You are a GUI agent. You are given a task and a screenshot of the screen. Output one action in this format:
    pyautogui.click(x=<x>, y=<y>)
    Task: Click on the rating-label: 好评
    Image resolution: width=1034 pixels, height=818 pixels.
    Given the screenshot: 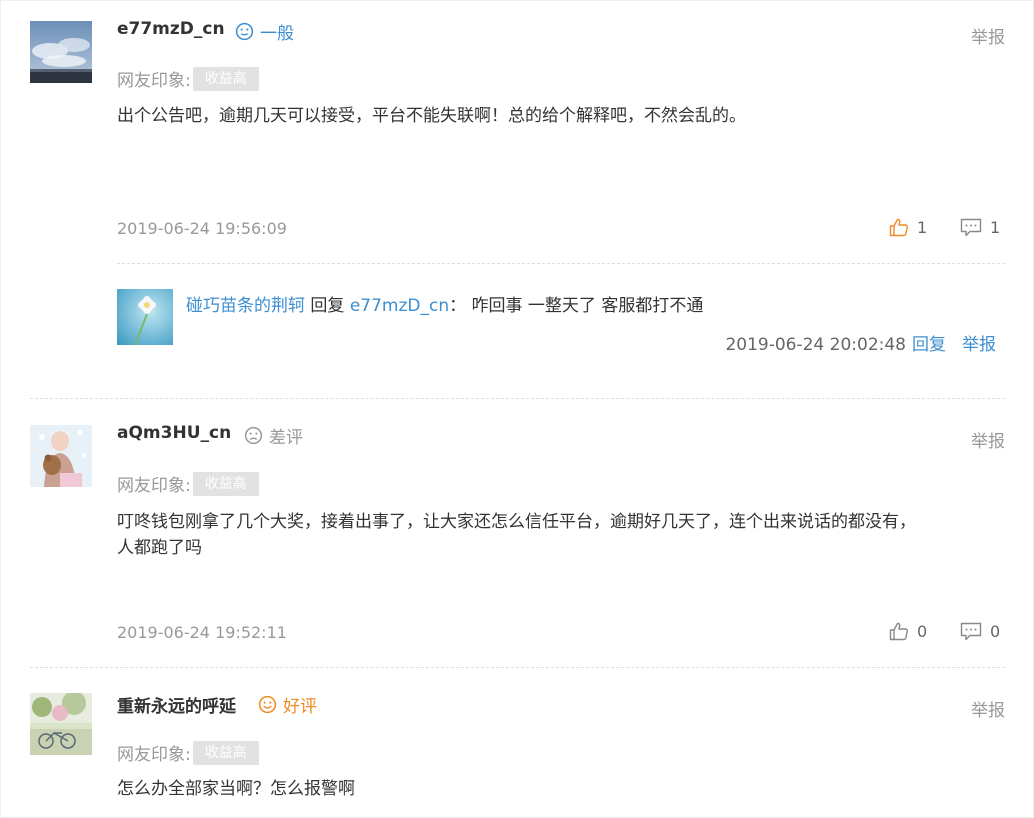 What is the action you would take?
    pyautogui.click(x=300, y=707)
    